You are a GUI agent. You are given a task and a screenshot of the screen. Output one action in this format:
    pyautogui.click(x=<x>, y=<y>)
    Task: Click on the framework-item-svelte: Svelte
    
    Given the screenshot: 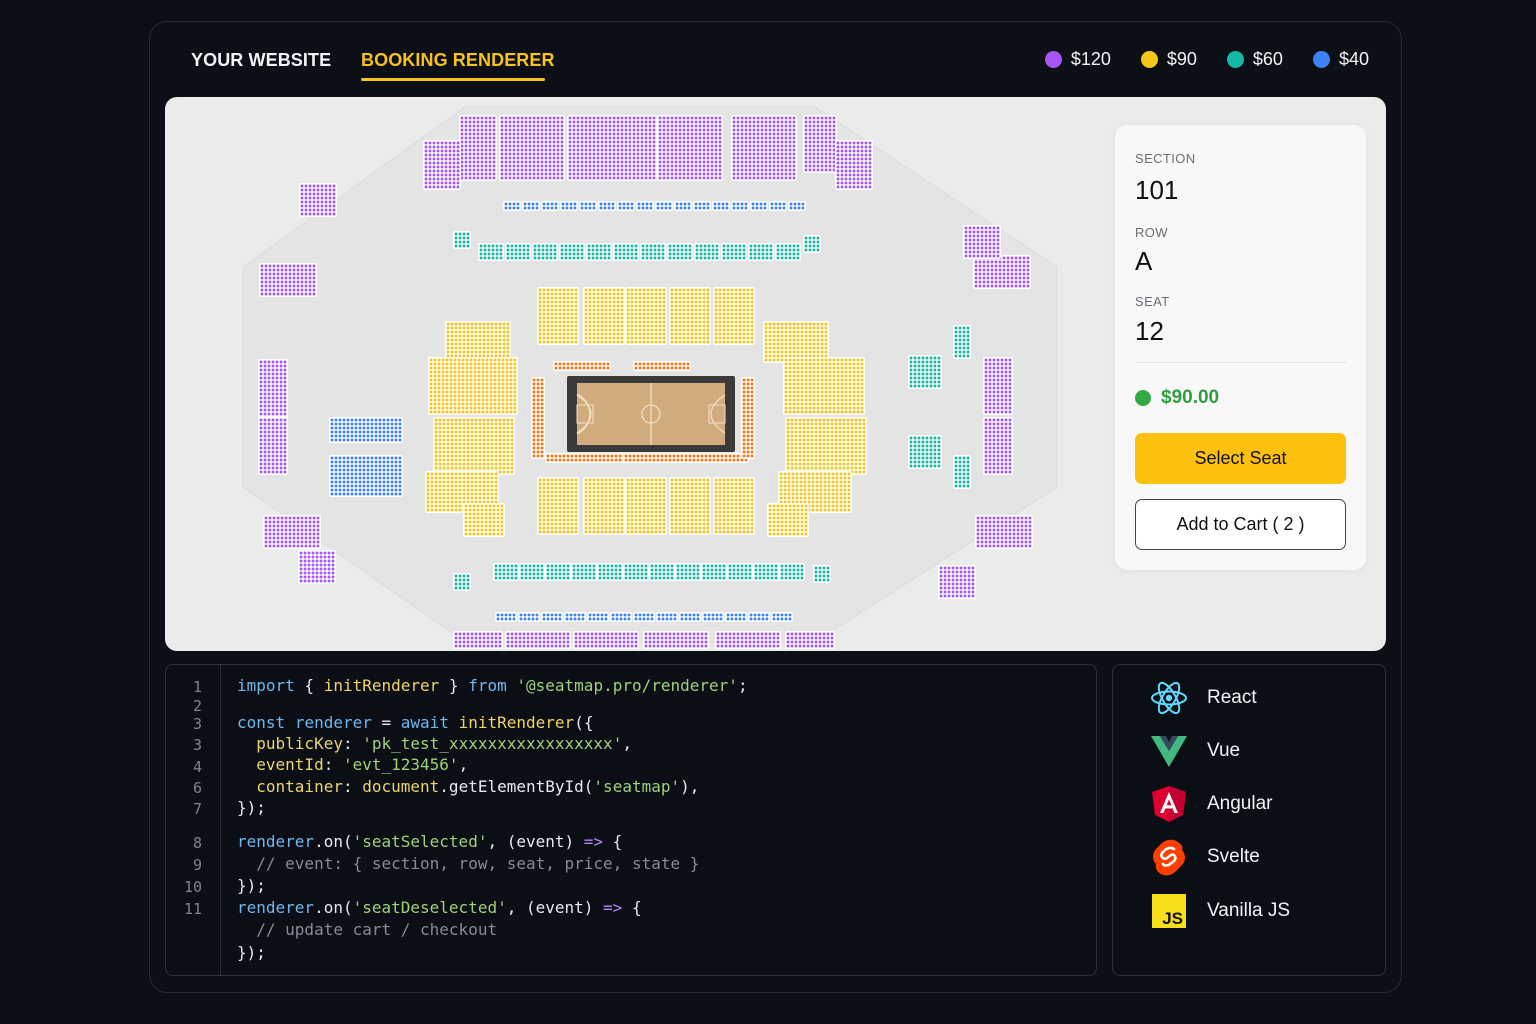 What is the action you would take?
    pyautogui.click(x=1204, y=857)
    